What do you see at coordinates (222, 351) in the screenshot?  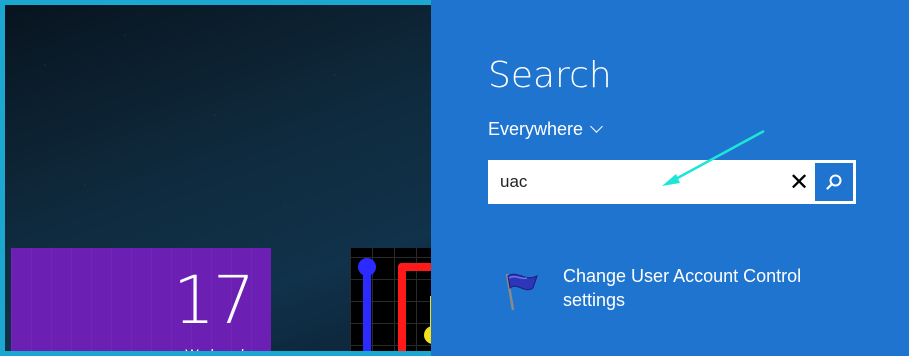 I see `calendar-weekday: Wednesday` at bounding box center [222, 351].